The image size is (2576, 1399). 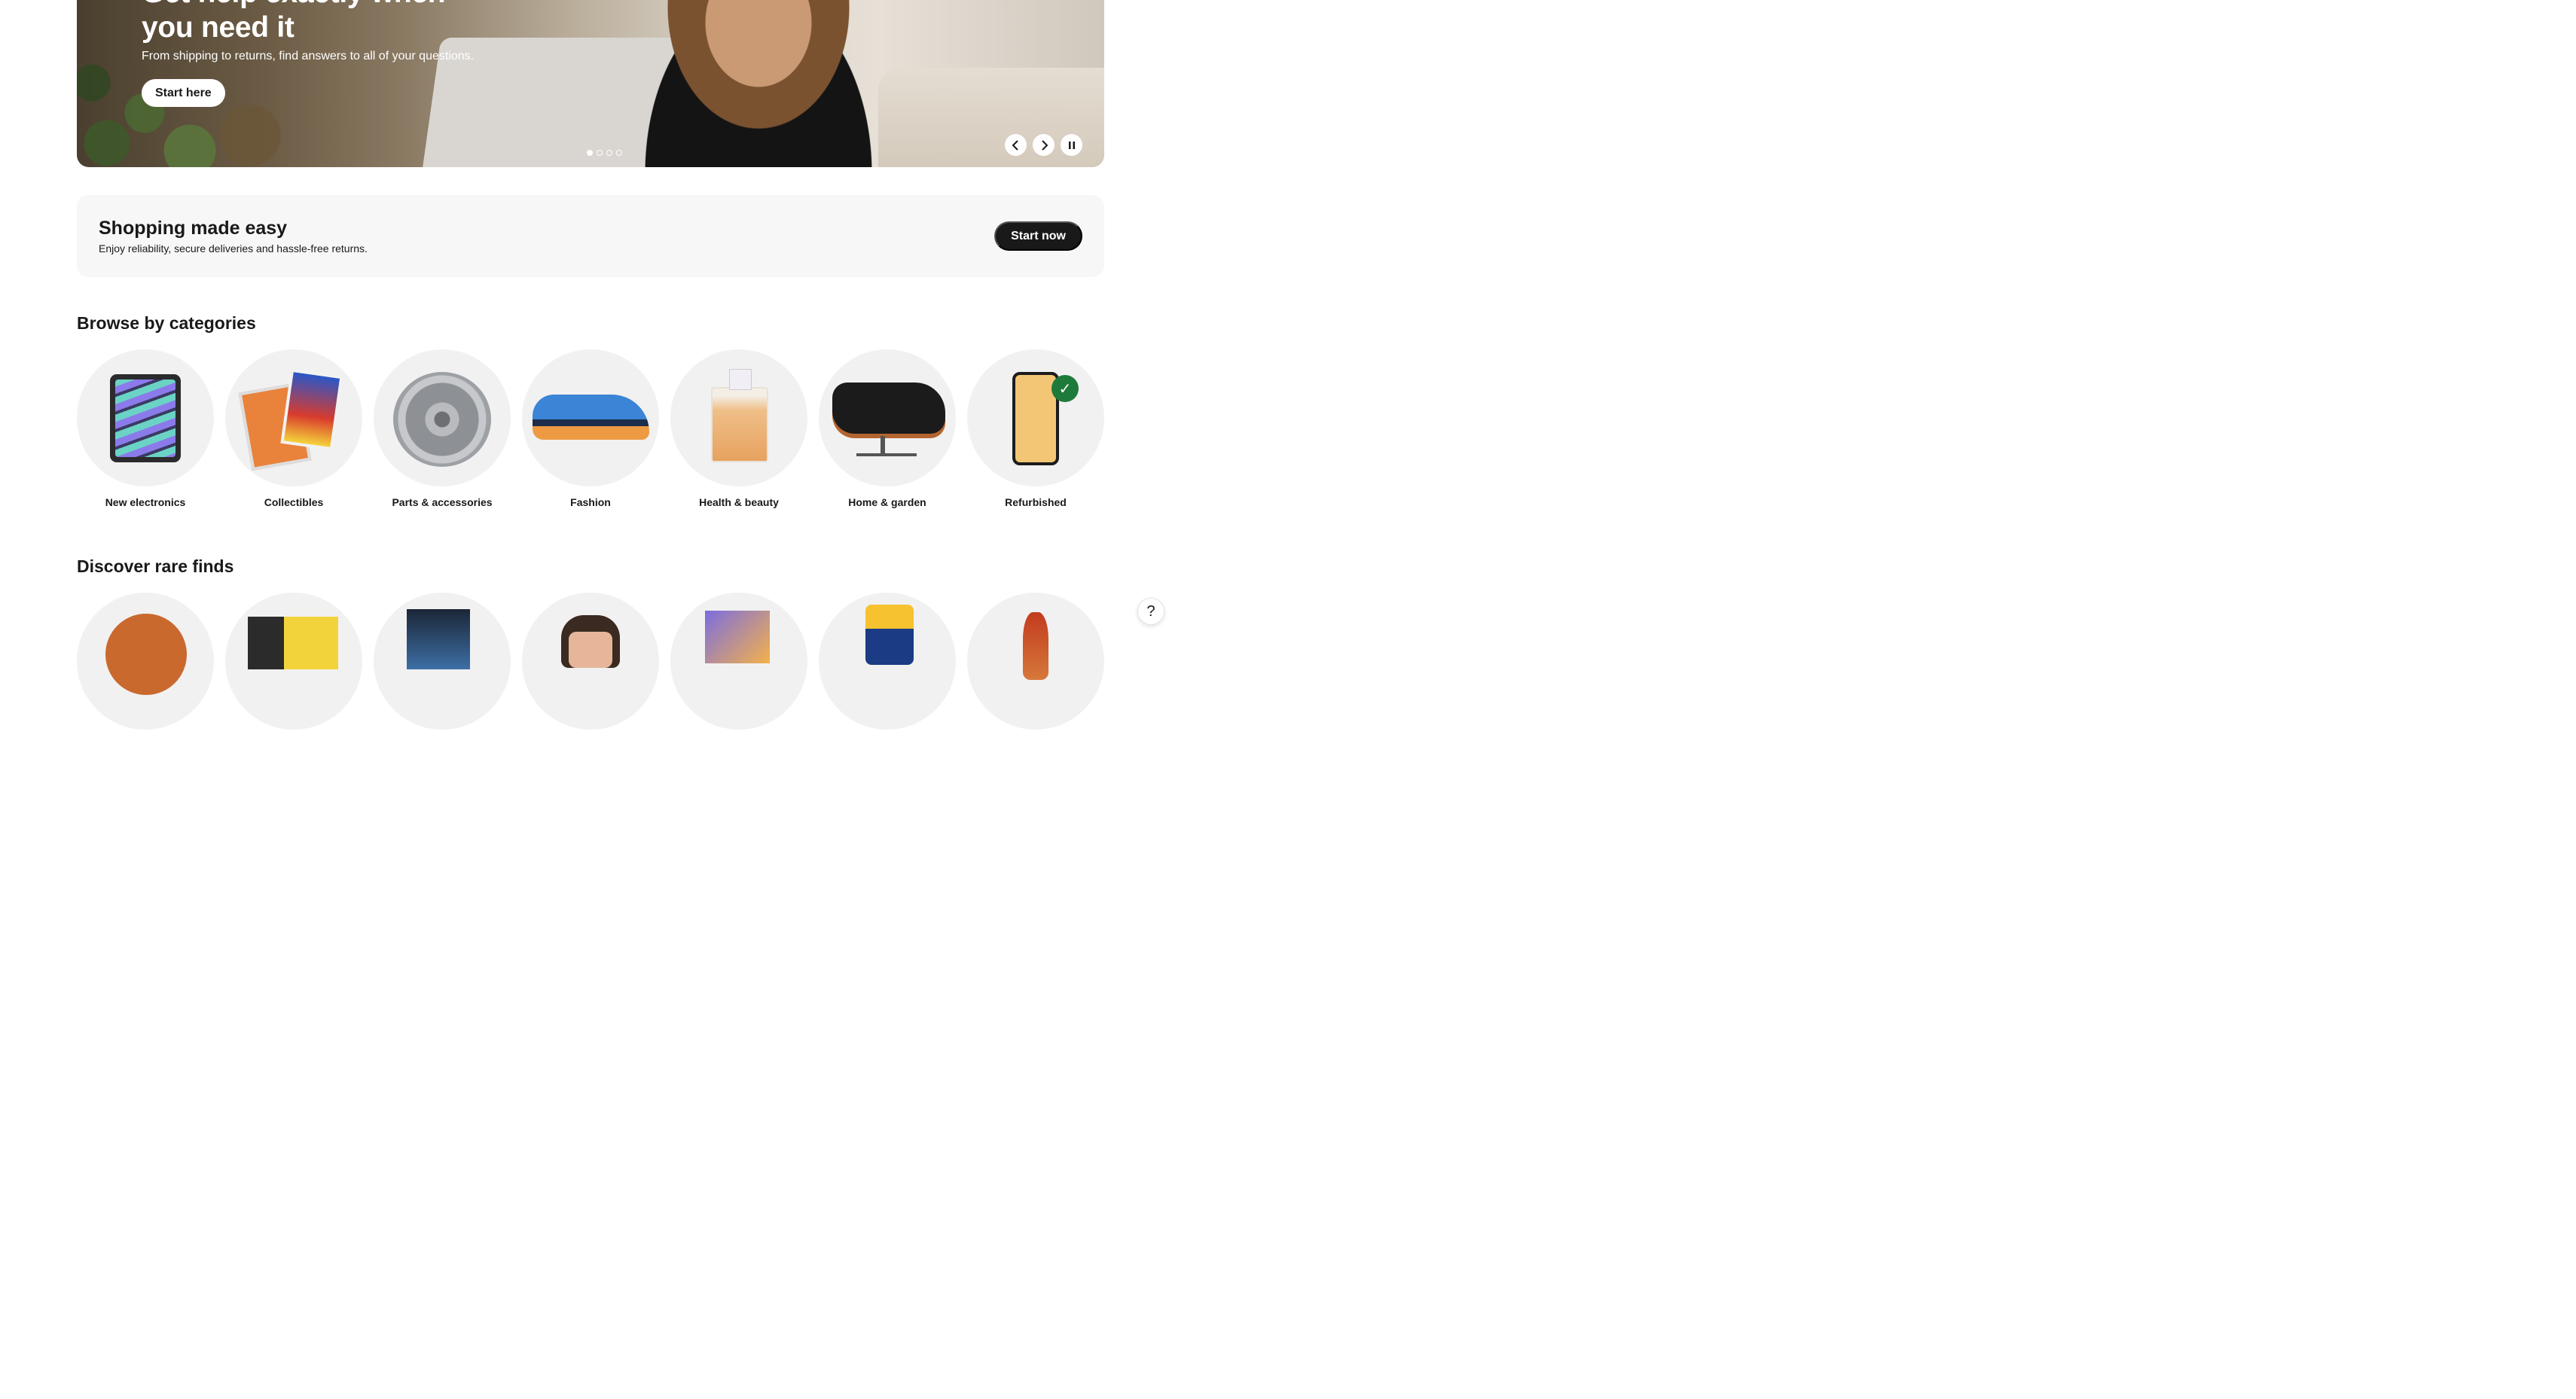 I want to click on tablet-image, so click(x=145, y=418).